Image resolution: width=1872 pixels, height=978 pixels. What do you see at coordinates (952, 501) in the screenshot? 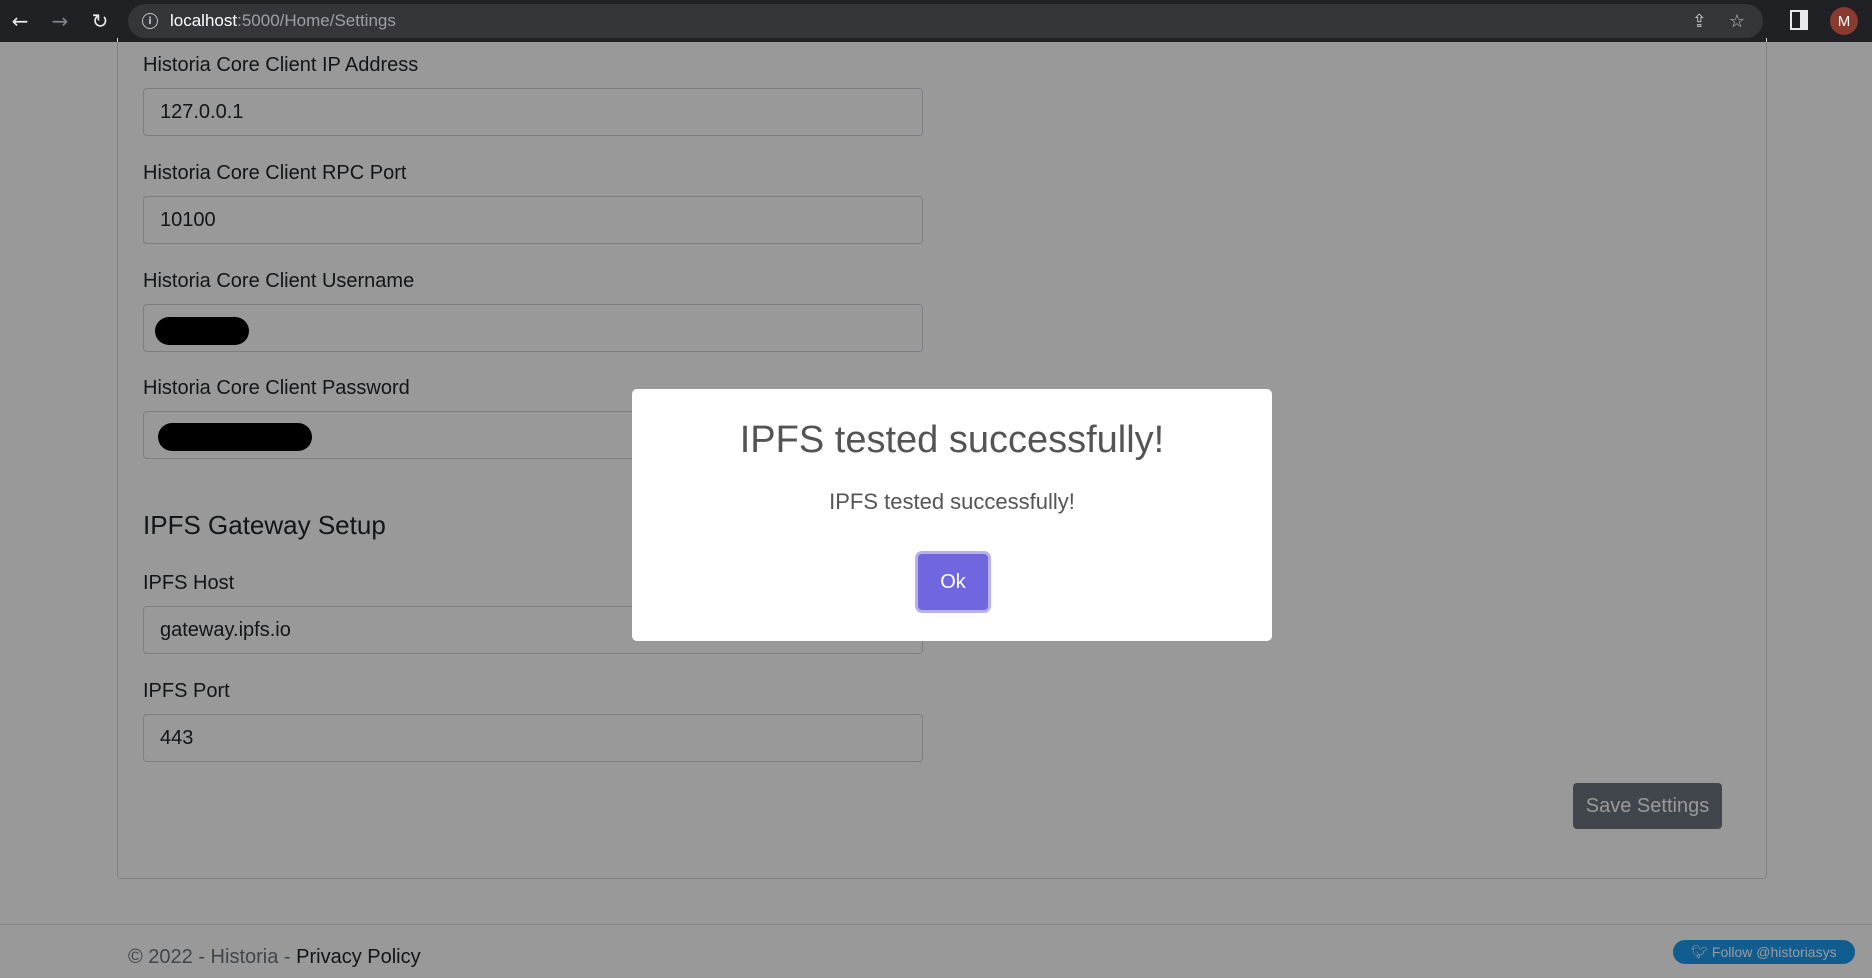
I see `dialog-message: IPFS tested successfully!` at bounding box center [952, 501].